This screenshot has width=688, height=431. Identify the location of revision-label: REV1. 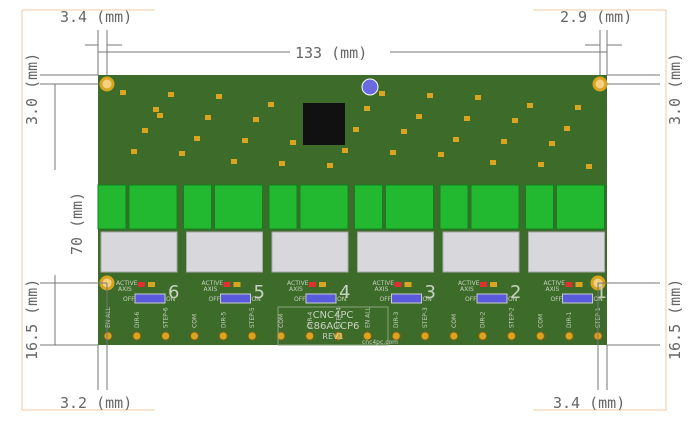
(332, 336).